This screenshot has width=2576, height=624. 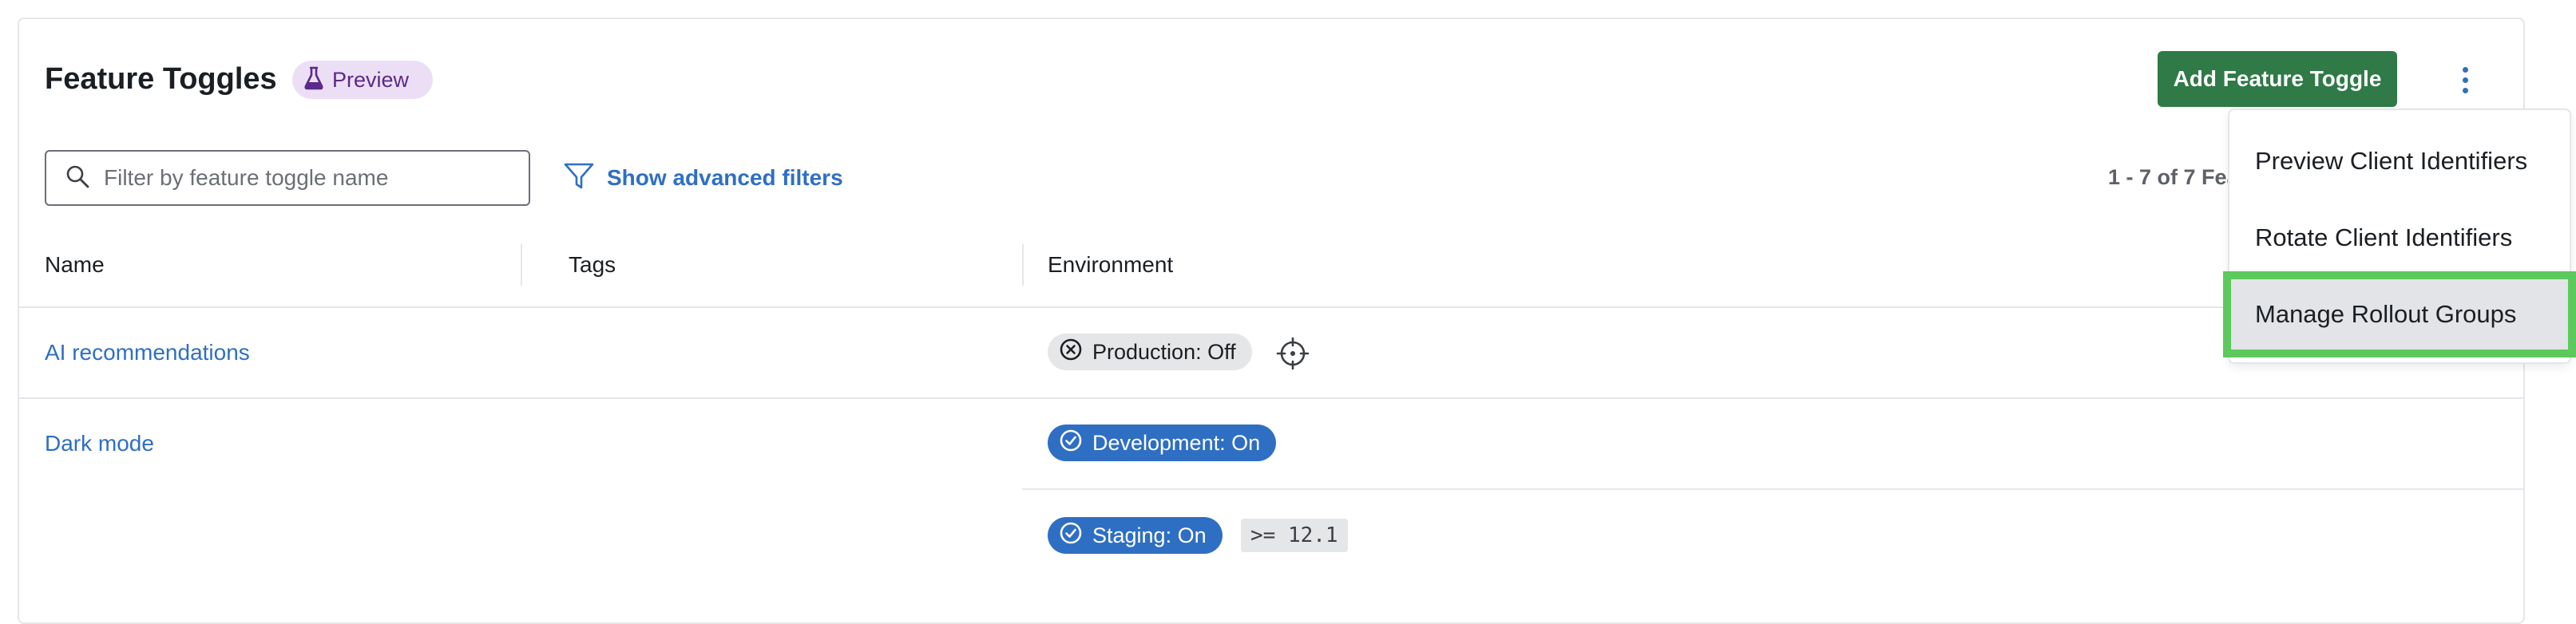 I want to click on flask-icon, so click(x=313, y=80).